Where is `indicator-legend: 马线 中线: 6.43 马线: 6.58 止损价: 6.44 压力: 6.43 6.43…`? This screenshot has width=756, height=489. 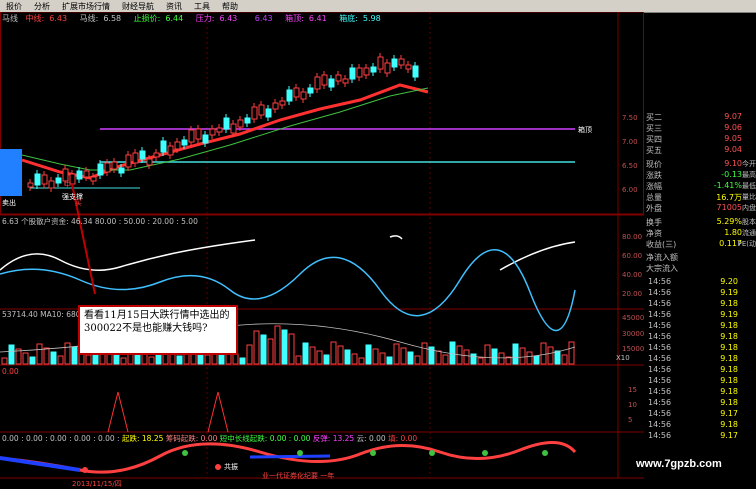
indicator-legend: 马线 中线: 6.43 马线: 6.58 止损价: 6.44 压力: 6.43 6.43… is located at coordinates (196, 18).